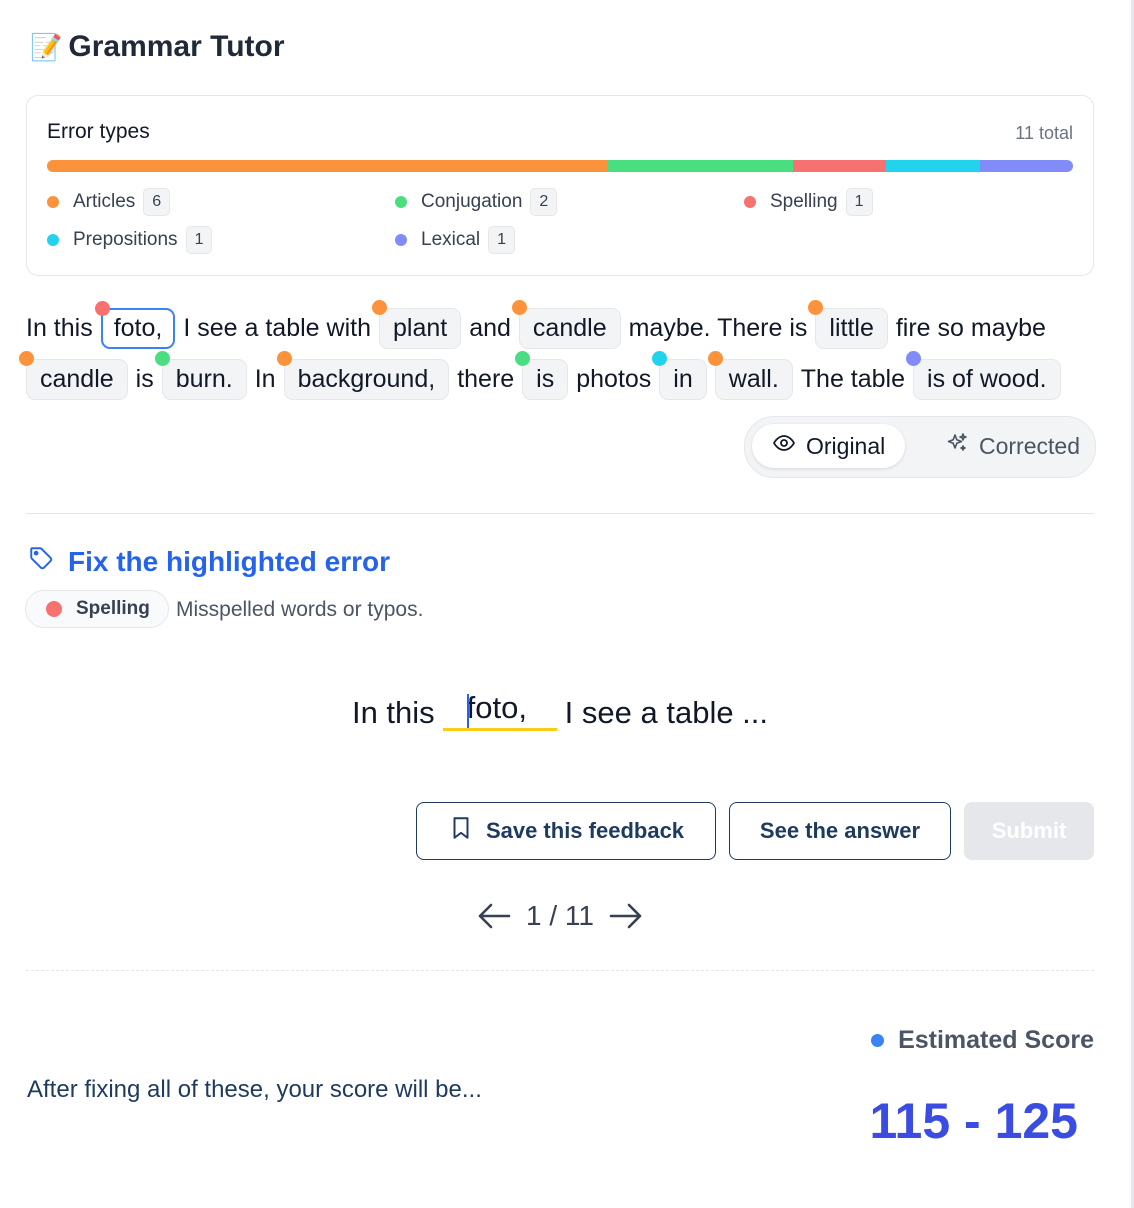  I want to click on essay-text-segment: photos, so click(614, 378).